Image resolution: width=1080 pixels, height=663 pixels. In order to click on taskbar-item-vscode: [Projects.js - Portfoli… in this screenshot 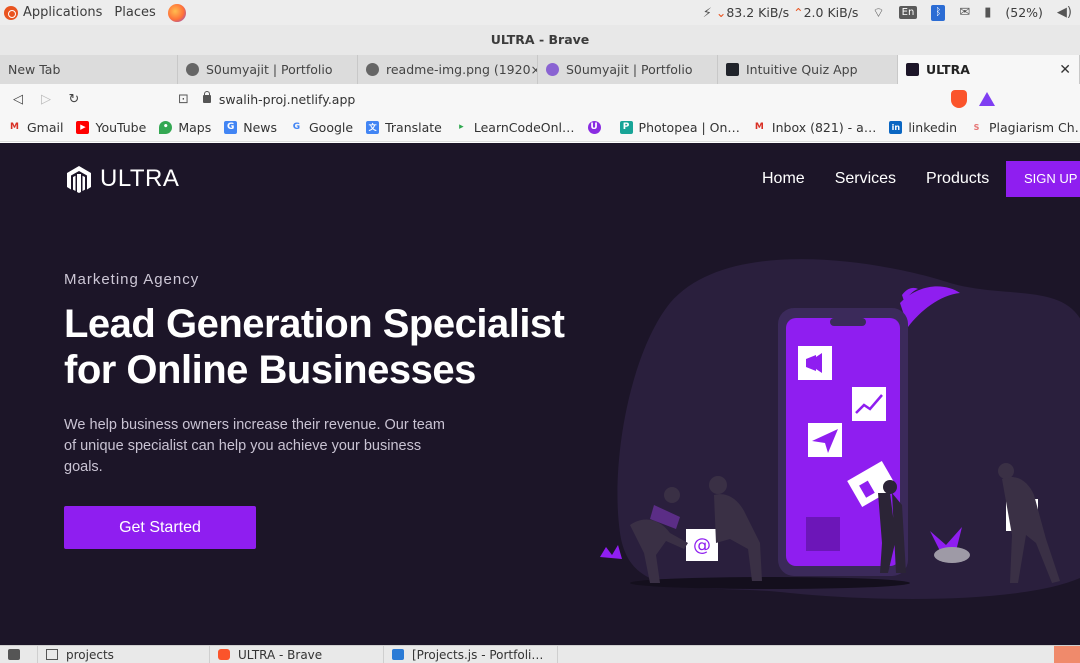, I will do `click(471, 654)`.